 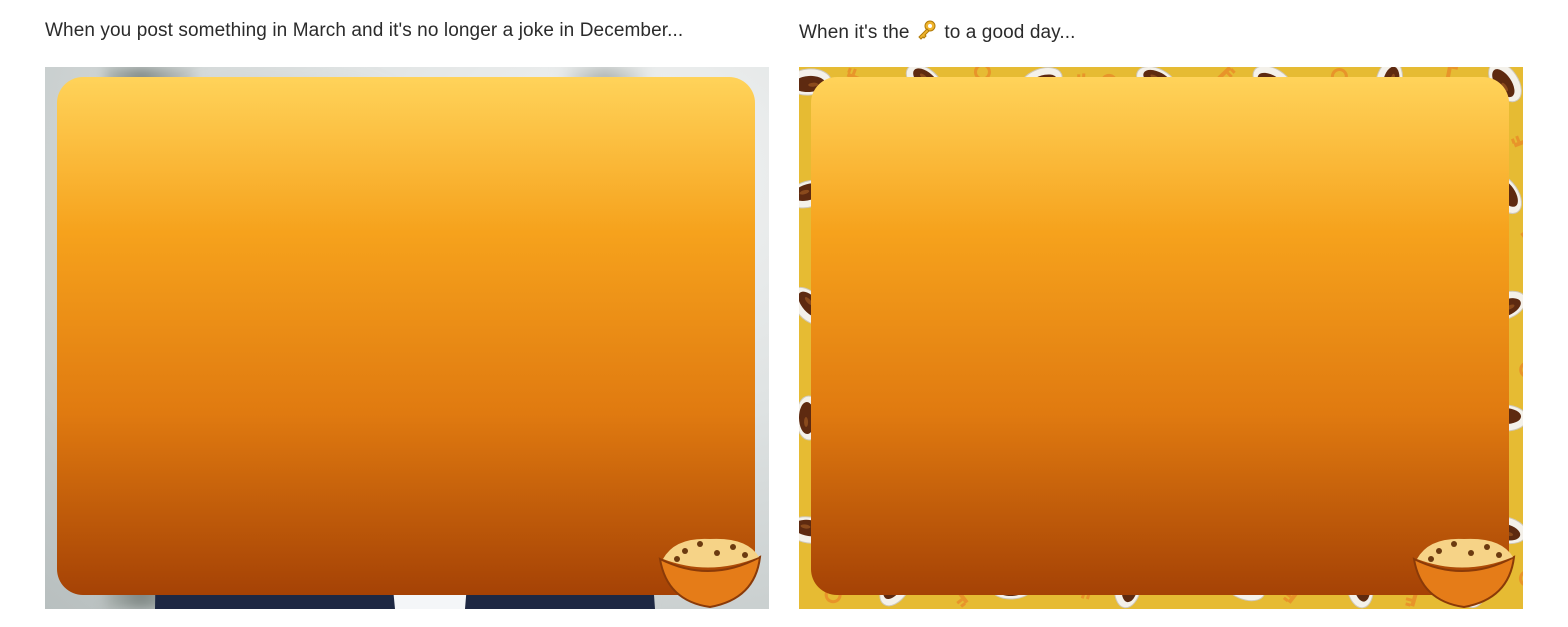 What do you see at coordinates (417, 161) in the screenshot?
I see `hat-text-line2: GREAT AGAIN` at bounding box center [417, 161].